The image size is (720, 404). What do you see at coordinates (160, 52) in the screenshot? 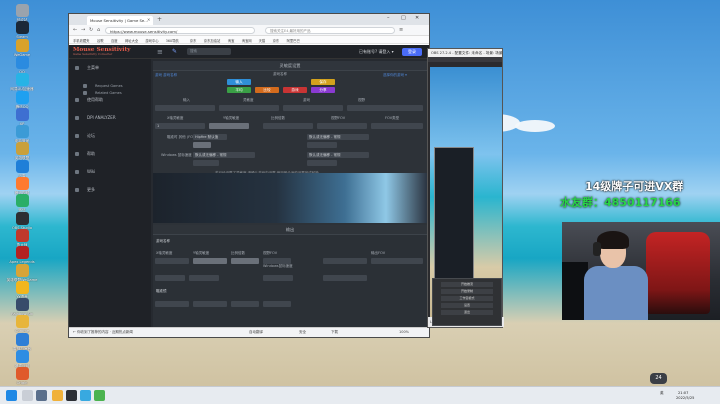
I see `hamburger-icon: ≡` at bounding box center [160, 52].